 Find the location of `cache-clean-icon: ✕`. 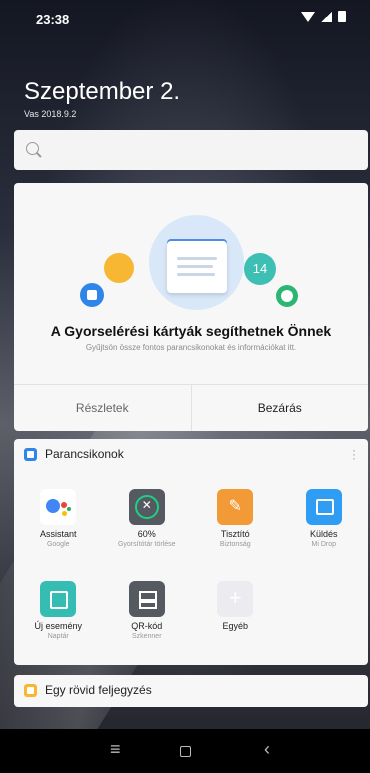

cache-clean-icon: ✕ is located at coordinates (146, 507).